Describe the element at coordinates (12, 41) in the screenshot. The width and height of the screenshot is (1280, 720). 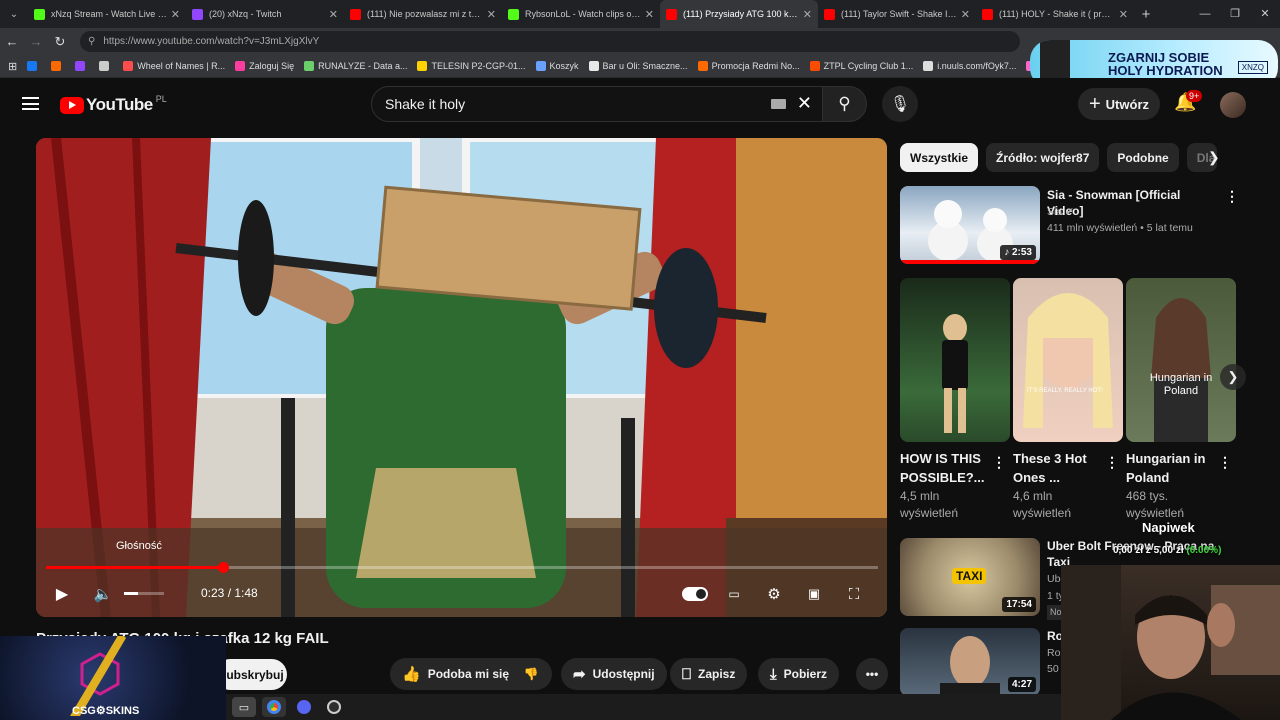
I see `back-button: ←` at that location.